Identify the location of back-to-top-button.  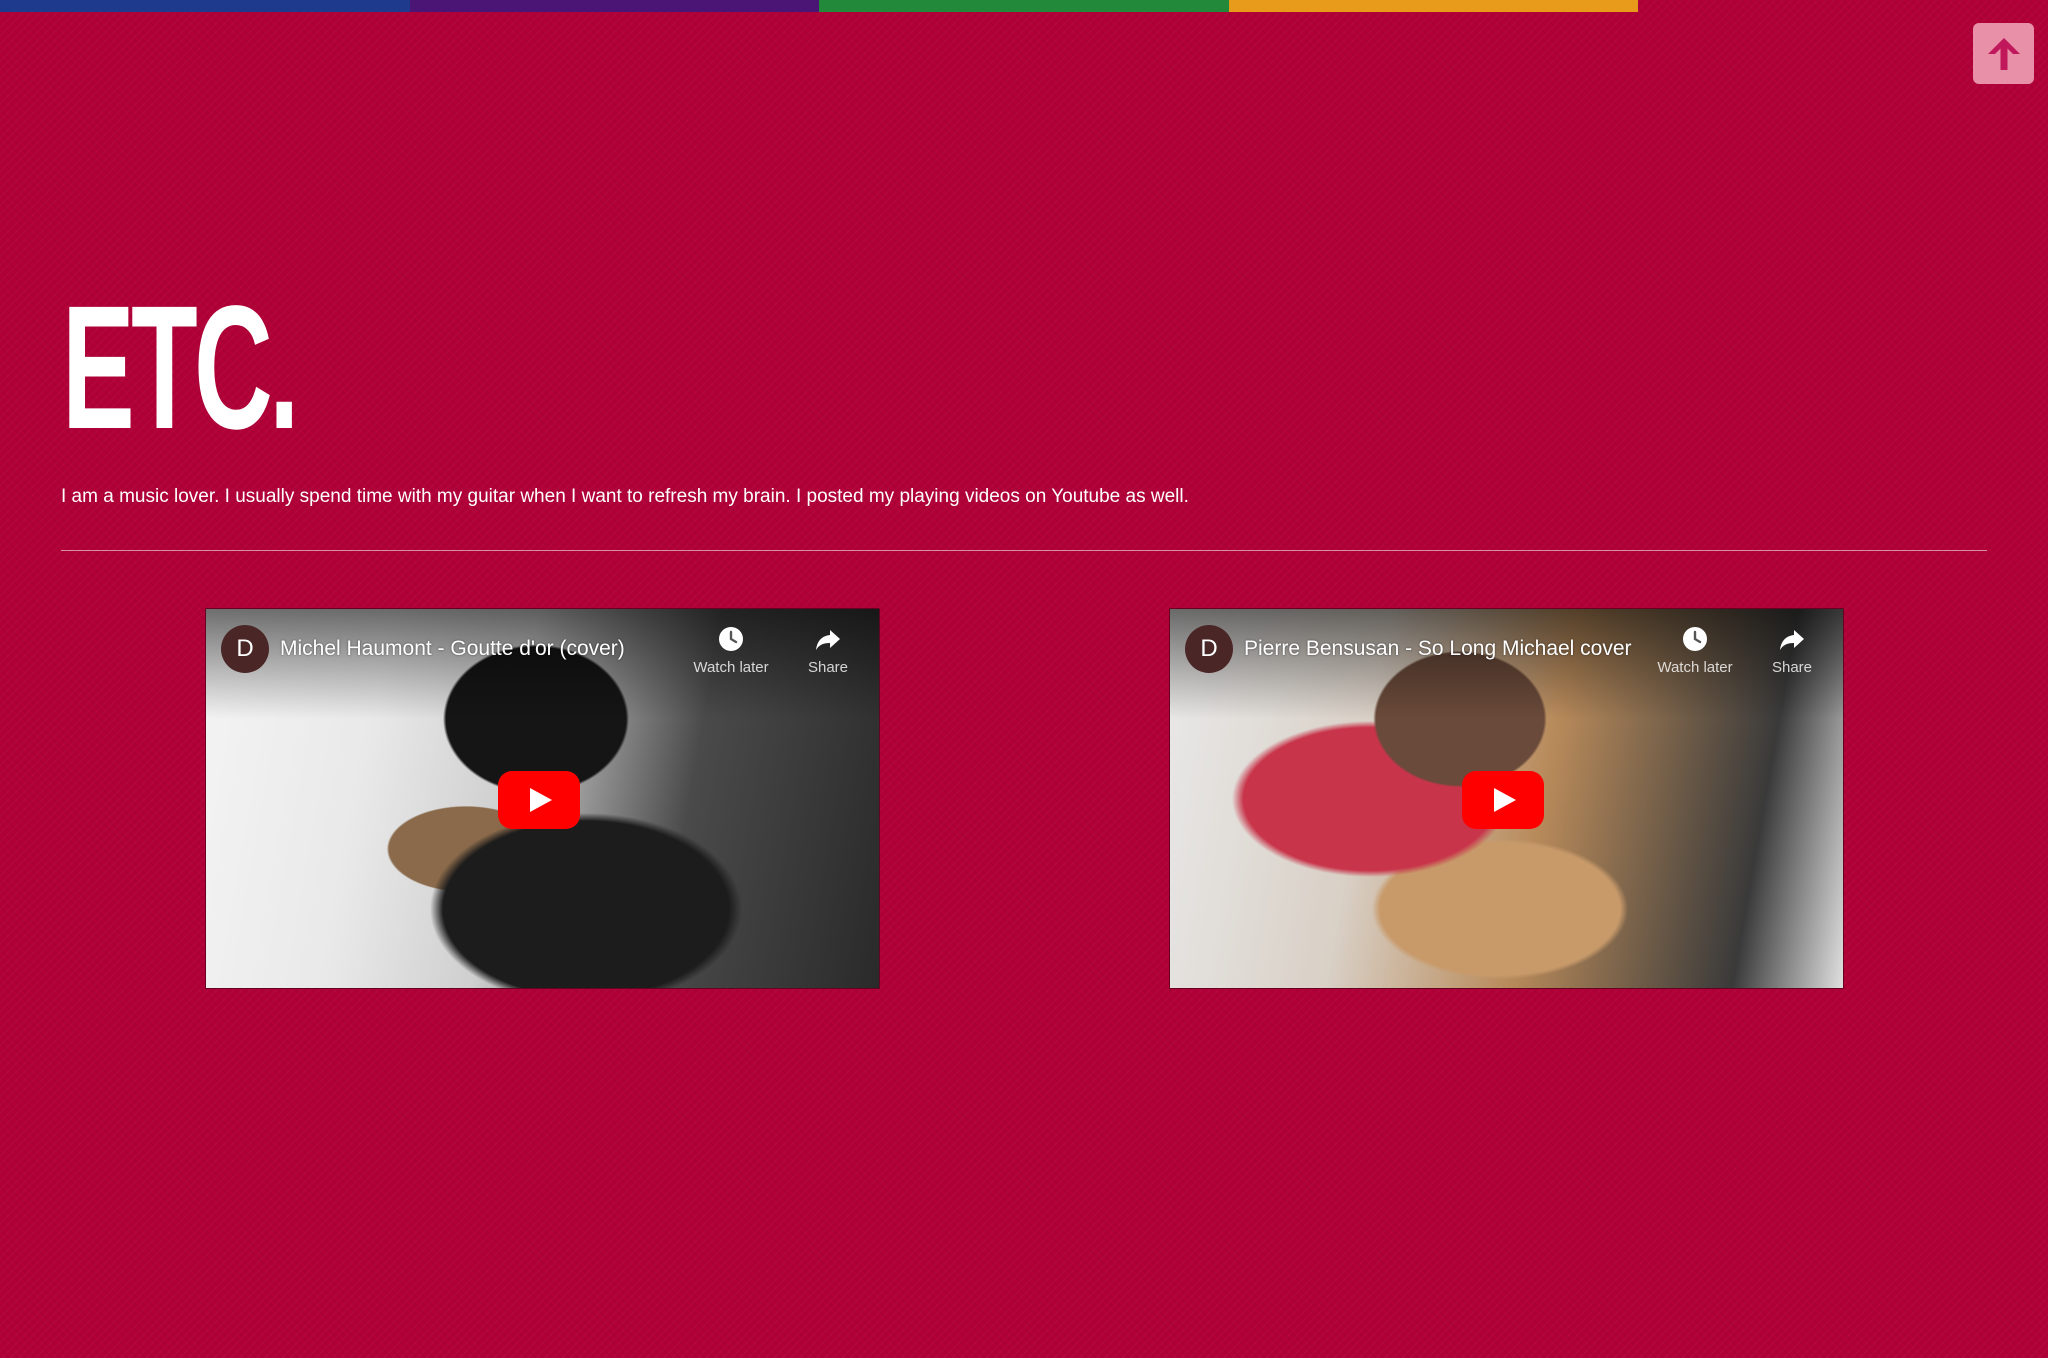
(2003, 53).